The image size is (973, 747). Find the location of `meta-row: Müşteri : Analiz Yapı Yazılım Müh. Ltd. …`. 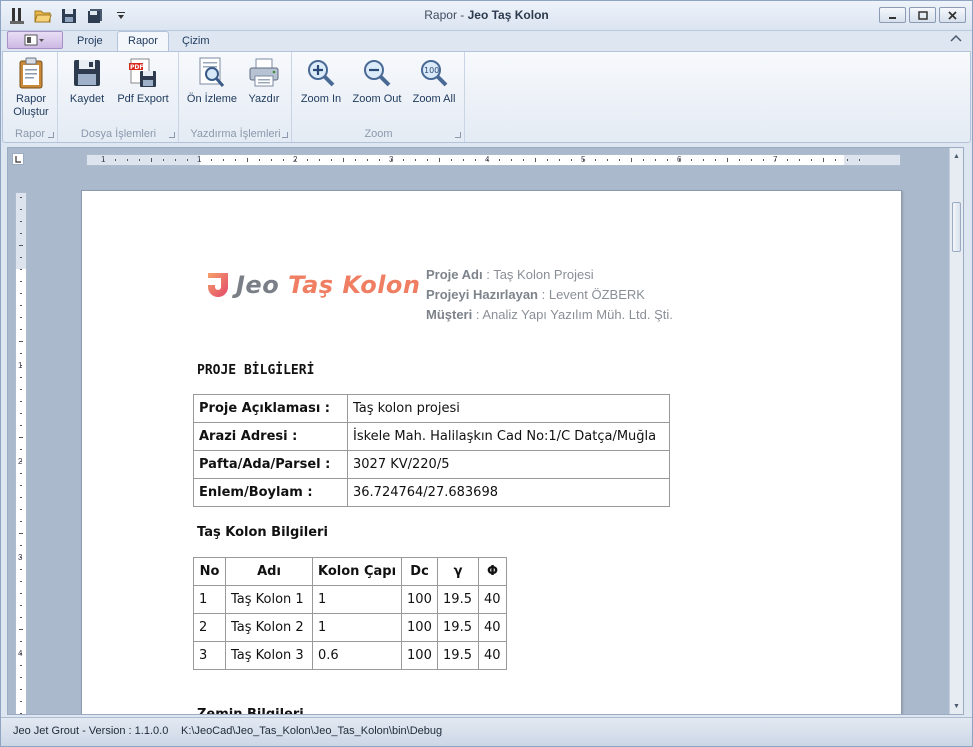

meta-row: Müşteri : Analiz Yapı Yazılım Müh. Ltd. … is located at coordinates (549, 314).